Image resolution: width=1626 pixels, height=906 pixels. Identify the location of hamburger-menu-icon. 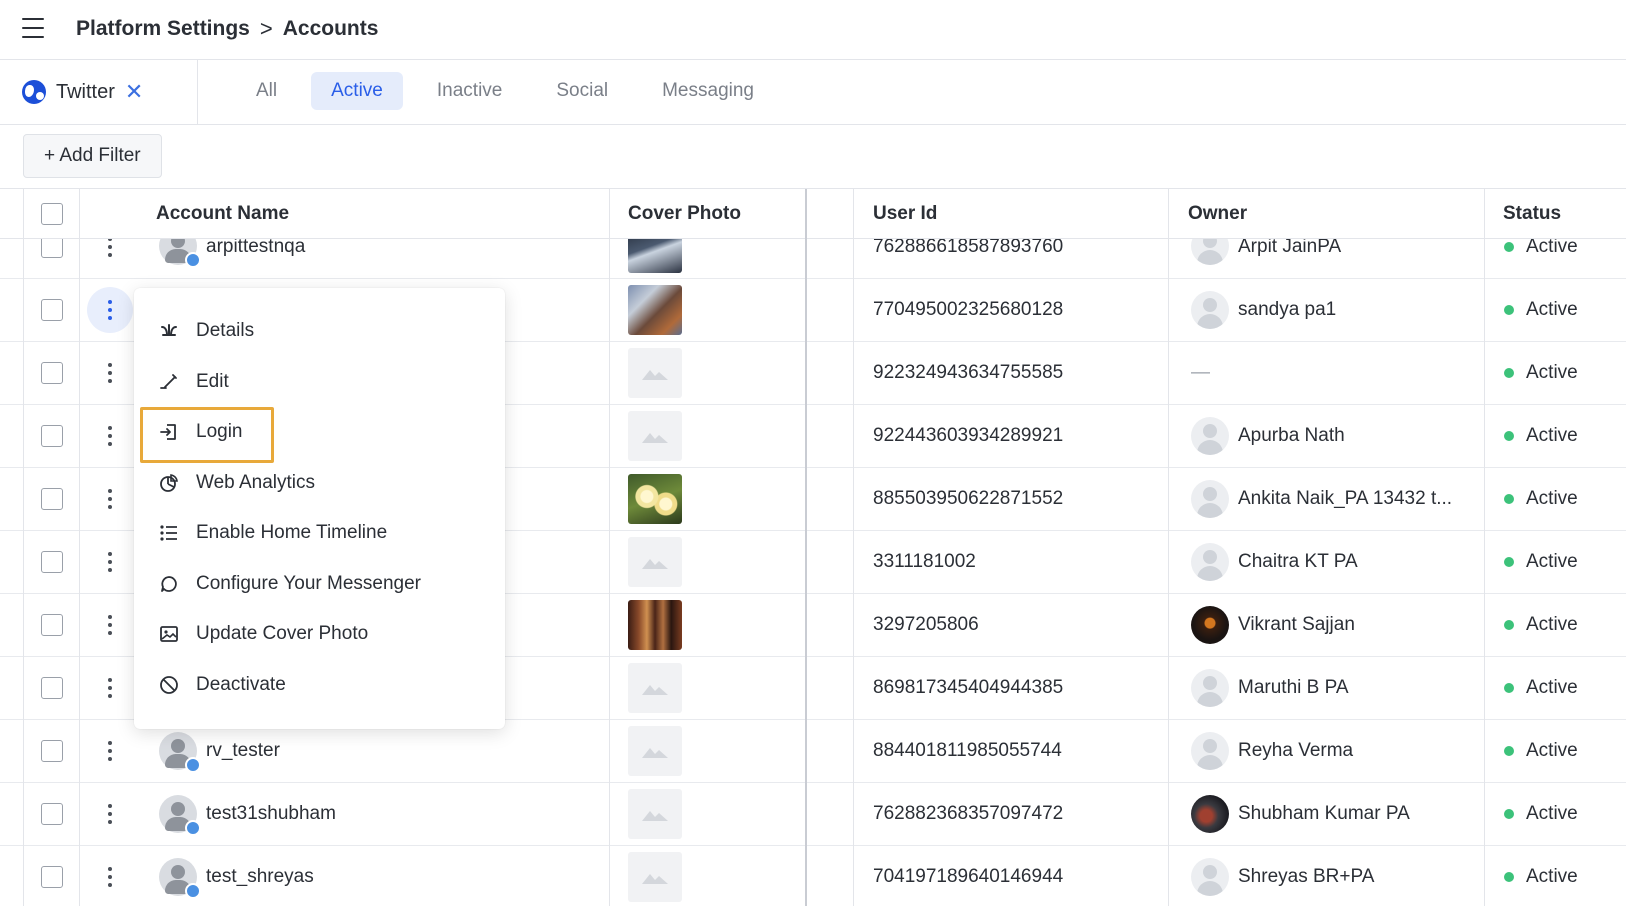
(34, 29).